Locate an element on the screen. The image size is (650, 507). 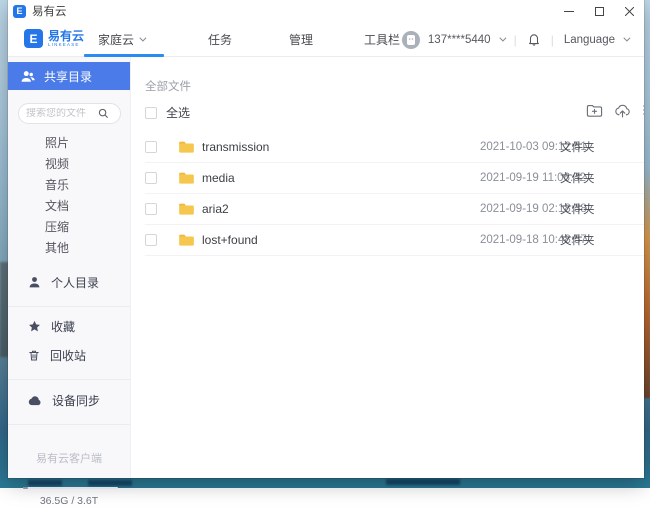
user-phone-number: 137****5440 is located at coordinates (459, 40).